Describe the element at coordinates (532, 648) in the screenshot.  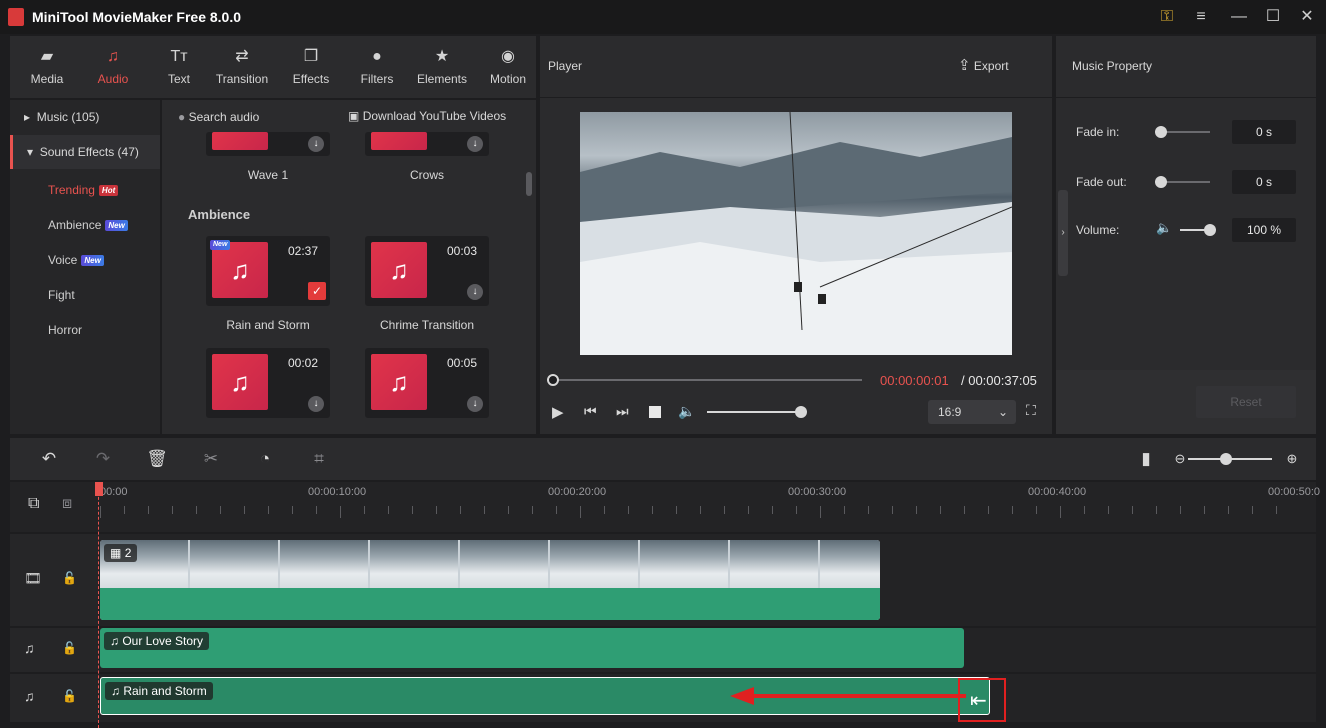
I see `audio-clip-our-love-story: ♫ Our Love Story` at that location.